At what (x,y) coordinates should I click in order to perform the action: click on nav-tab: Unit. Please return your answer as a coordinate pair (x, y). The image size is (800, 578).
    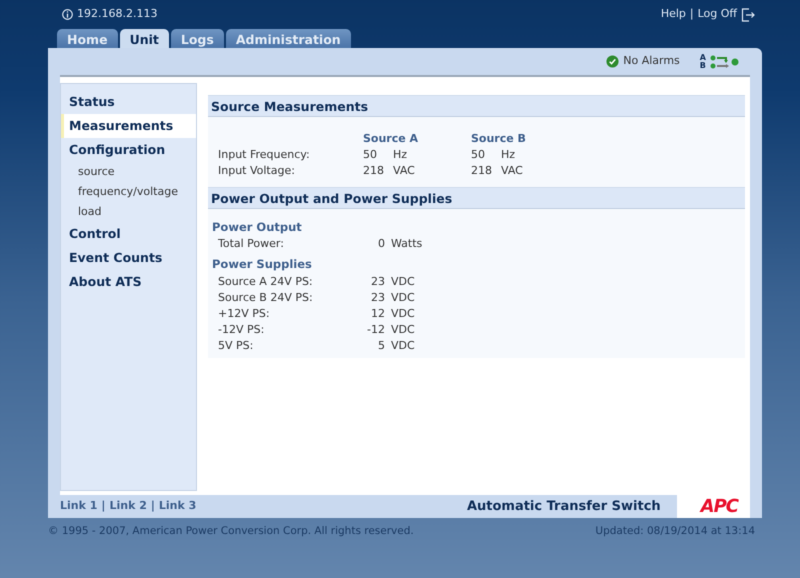
    Looking at the image, I should click on (144, 38).